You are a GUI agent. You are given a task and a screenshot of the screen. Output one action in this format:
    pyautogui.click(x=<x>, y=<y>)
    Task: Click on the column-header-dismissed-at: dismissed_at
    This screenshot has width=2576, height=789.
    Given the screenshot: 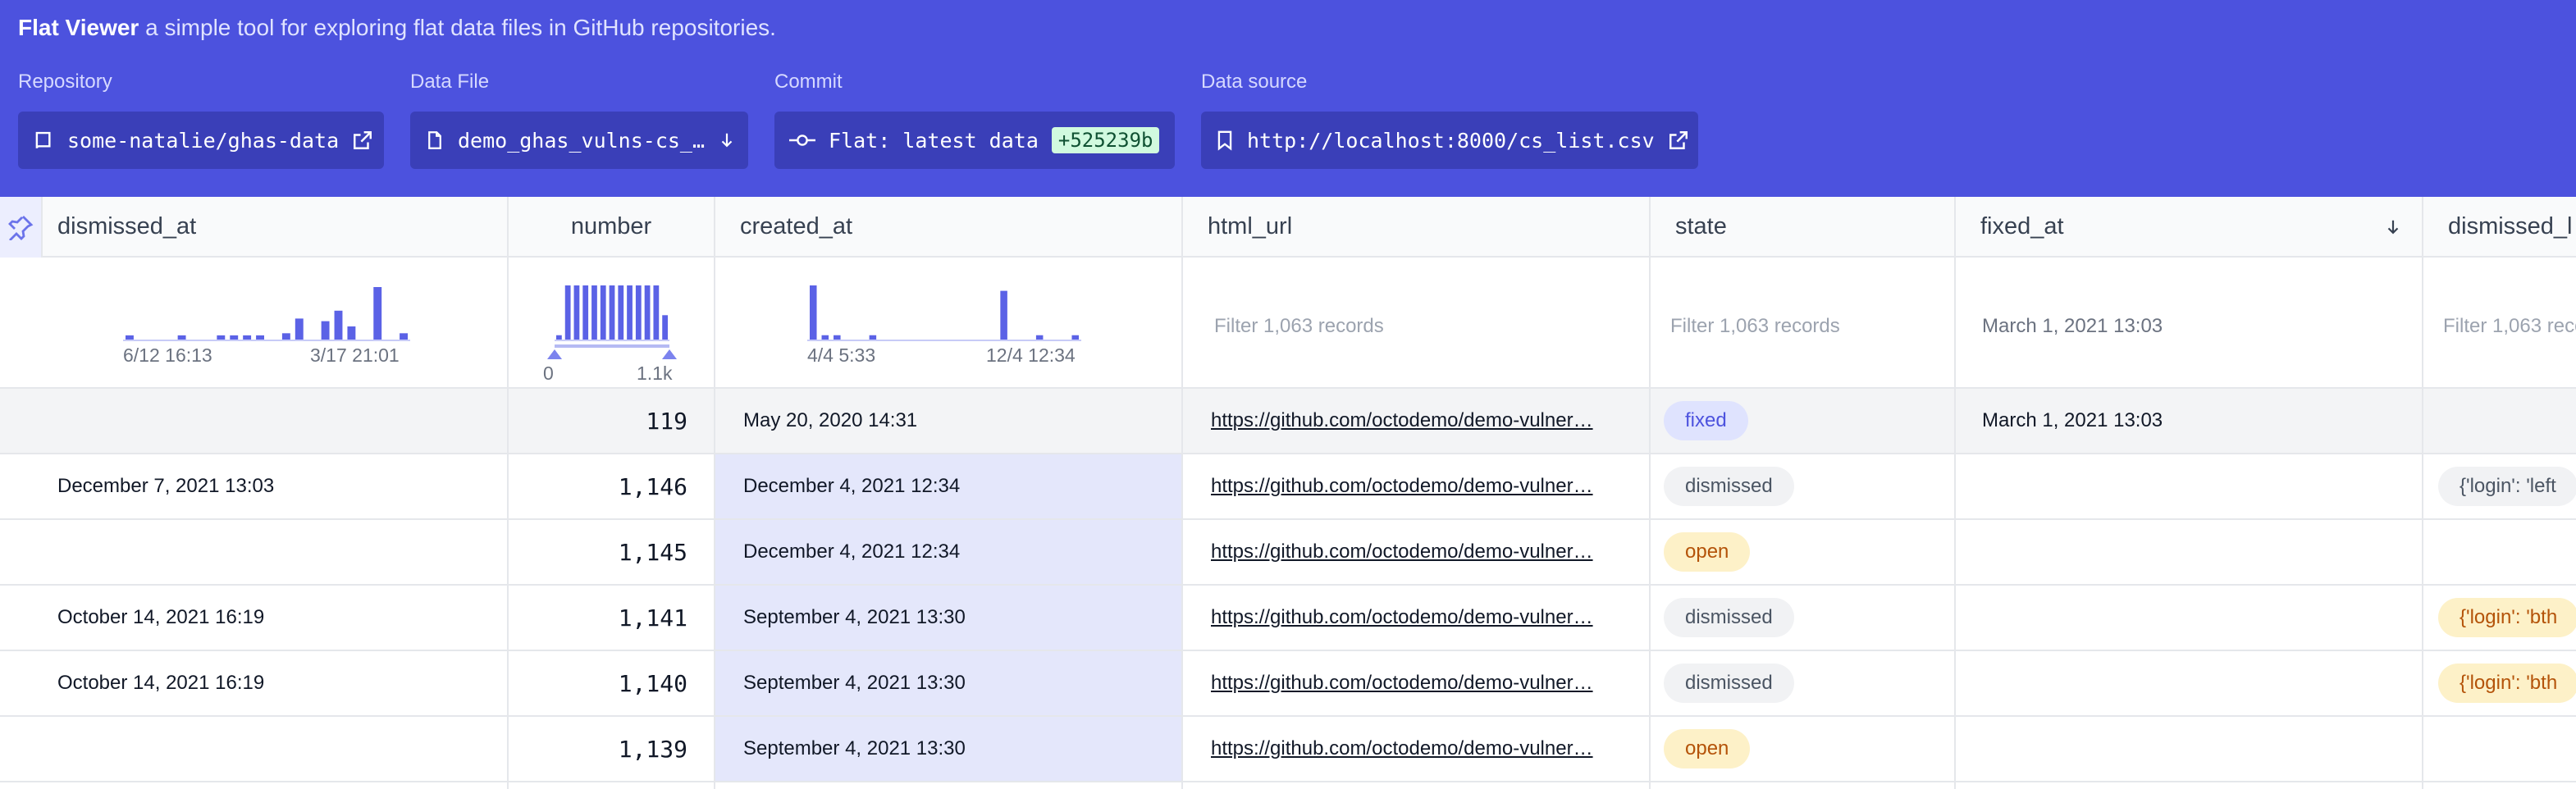 What is the action you would take?
    pyautogui.click(x=254, y=227)
    